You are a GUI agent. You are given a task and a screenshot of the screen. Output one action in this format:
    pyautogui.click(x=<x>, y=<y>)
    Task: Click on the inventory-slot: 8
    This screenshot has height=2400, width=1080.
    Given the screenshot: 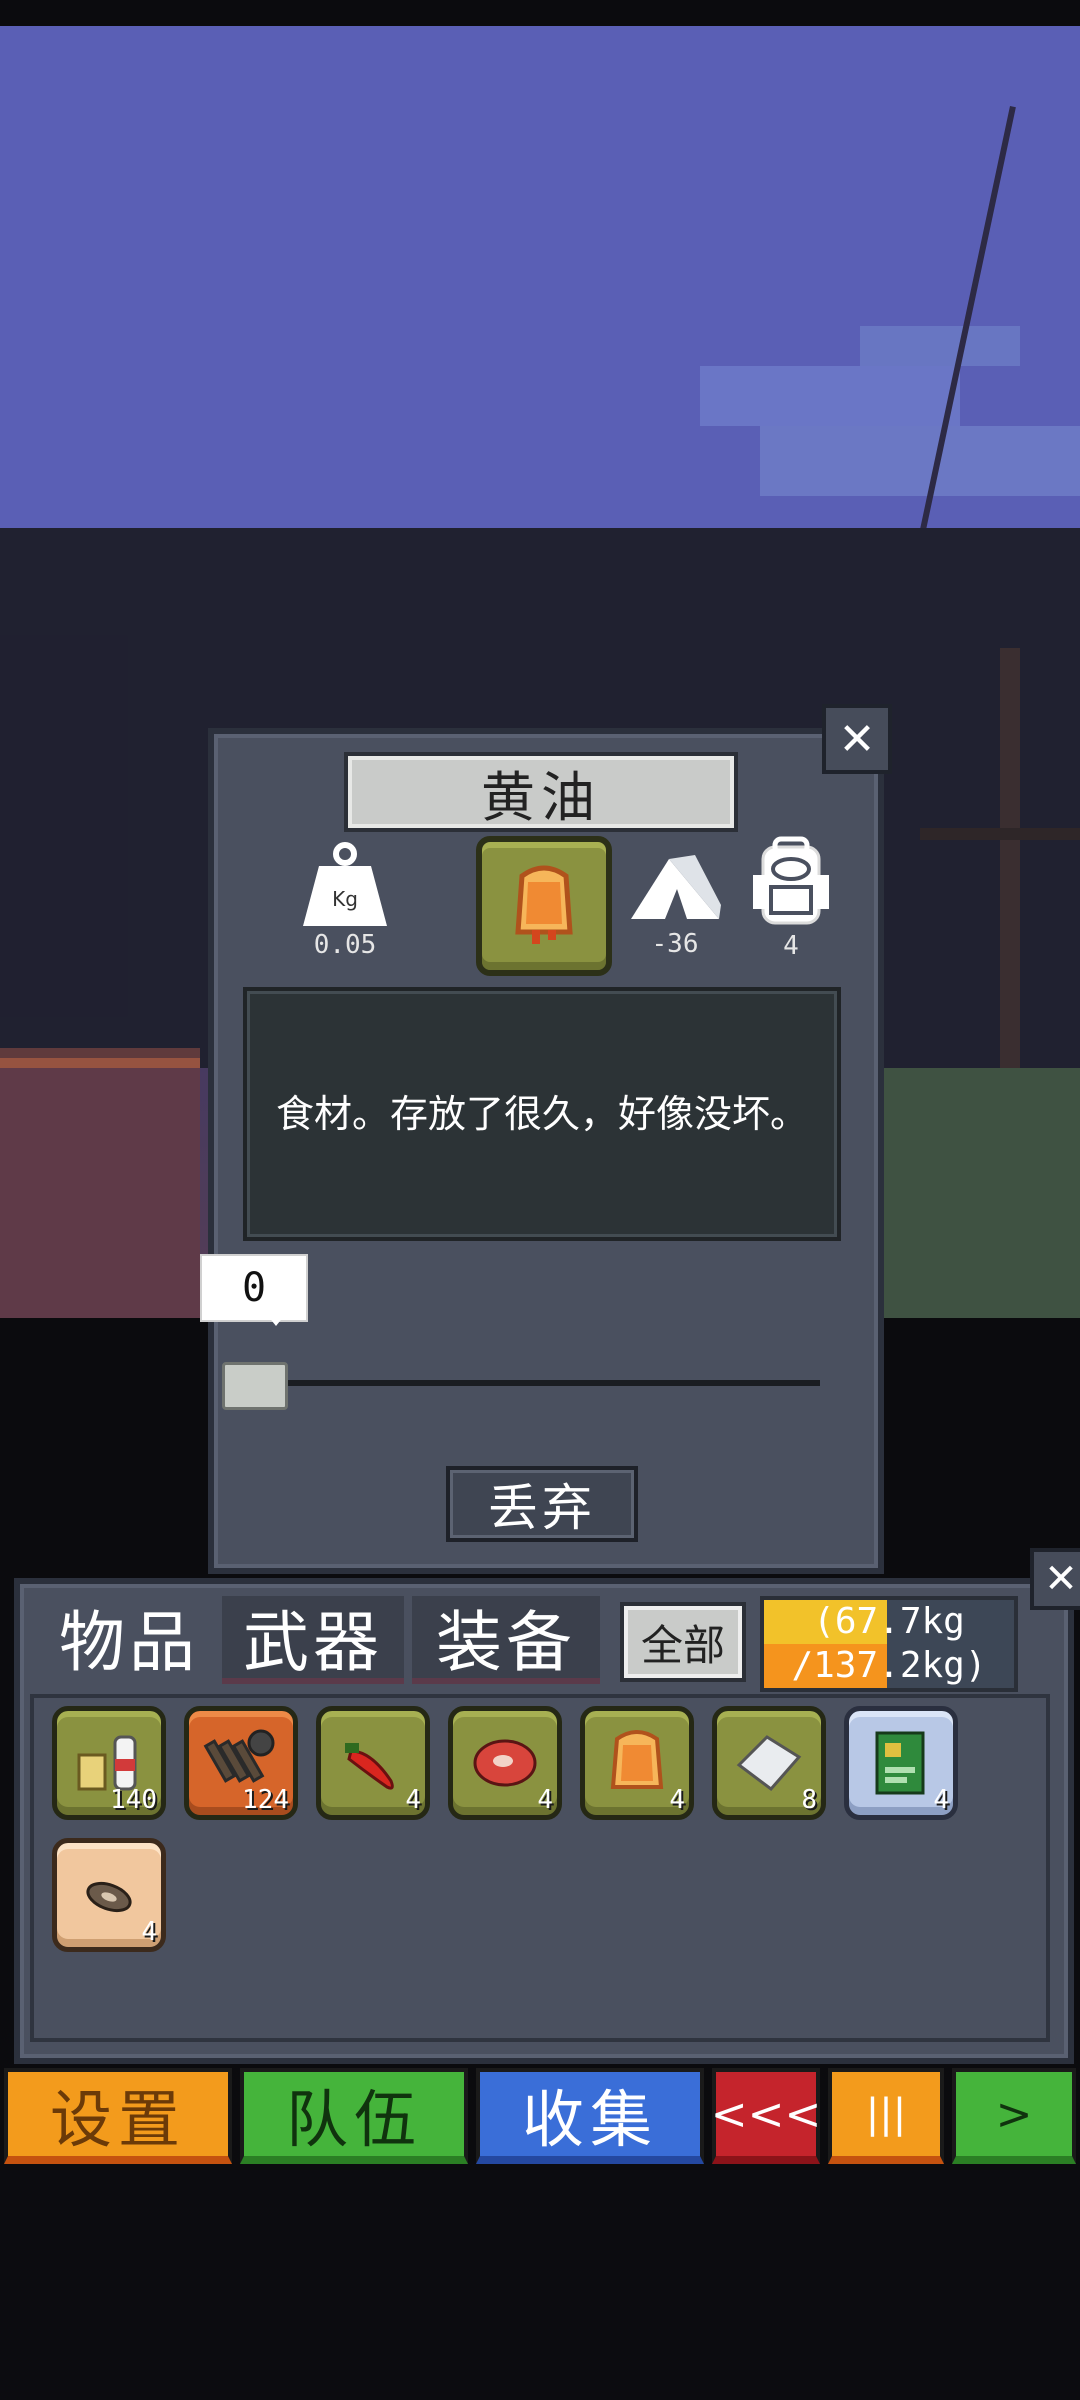 What is the action you would take?
    pyautogui.click(x=769, y=1763)
    